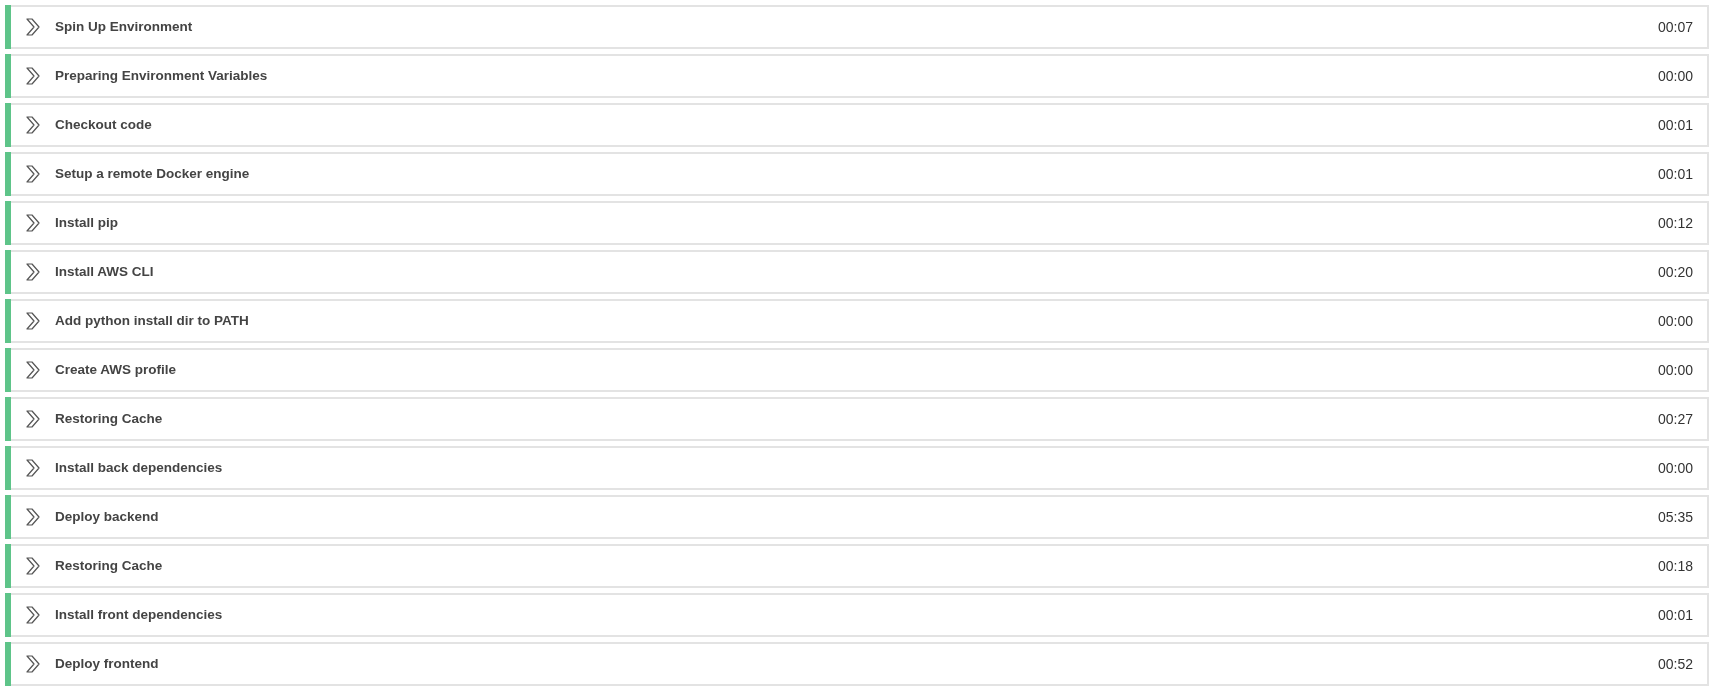 This screenshot has width=1713, height=689. I want to click on step-name: Add python install dir to PATH, so click(152, 320).